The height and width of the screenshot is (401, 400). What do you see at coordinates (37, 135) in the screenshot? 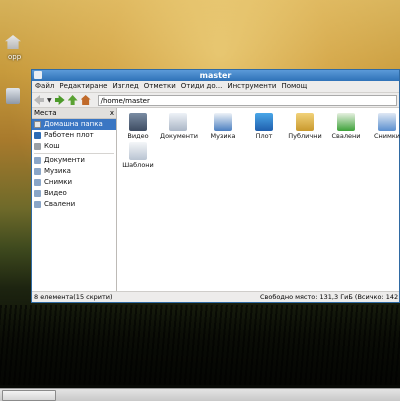
I see `desktop-icon` at bounding box center [37, 135].